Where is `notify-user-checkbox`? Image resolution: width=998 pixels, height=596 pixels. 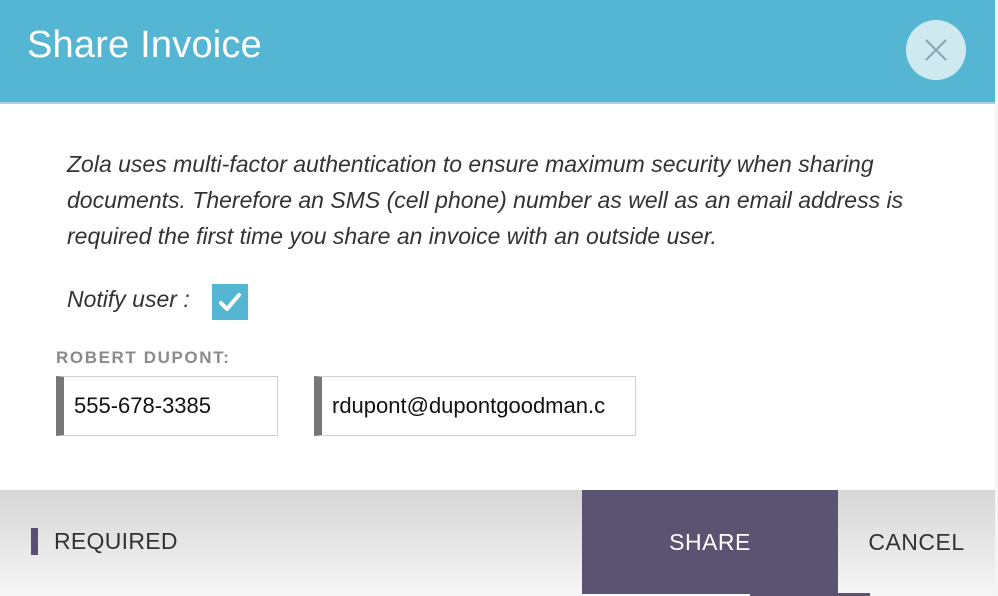 notify-user-checkbox is located at coordinates (230, 302).